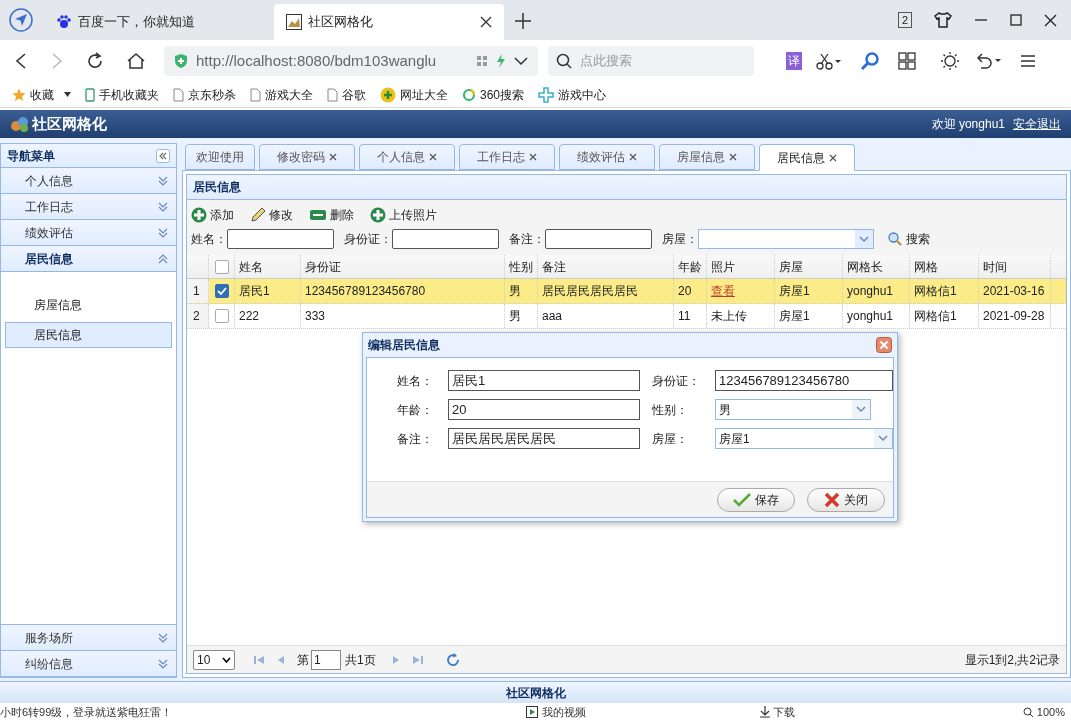 The height and width of the screenshot is (721, 1071). I want to click on tab: 居民信息, so click(807, 157).